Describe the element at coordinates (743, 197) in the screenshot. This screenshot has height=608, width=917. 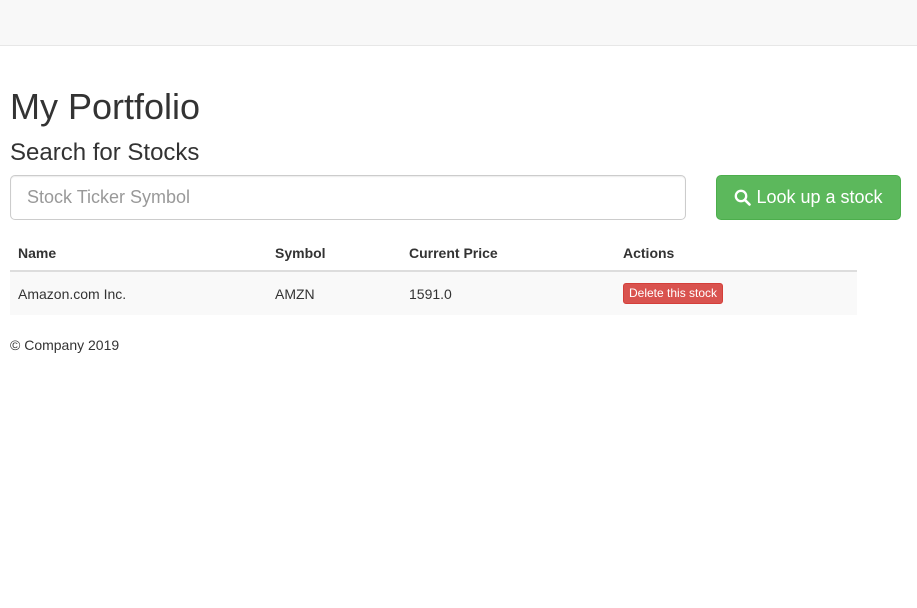
I see `search-icon` at that location.